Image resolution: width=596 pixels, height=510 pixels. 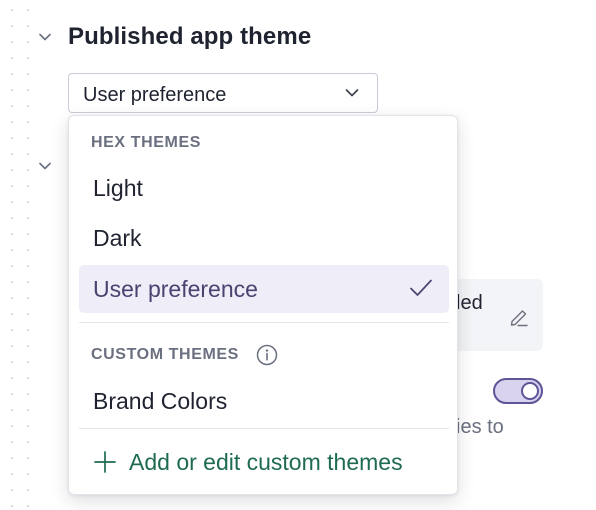 What do you see at coordinates (118, 188) in the screenshot?
I see `menu-item-label: Light` at bounding box center [118, 188].